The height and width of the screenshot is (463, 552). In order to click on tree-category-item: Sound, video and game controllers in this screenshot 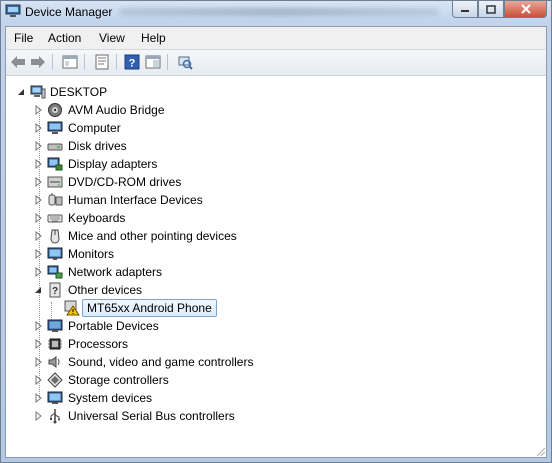, I will do `click(276, 362)`.